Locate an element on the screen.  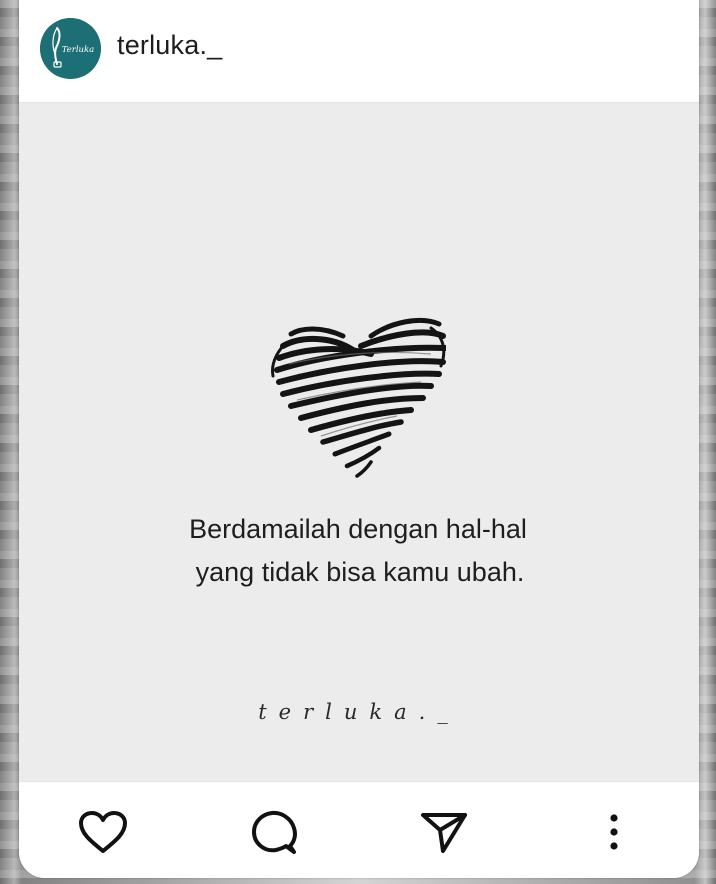
avatar-logo-text: Terluka is located at coordinates (78, 50).